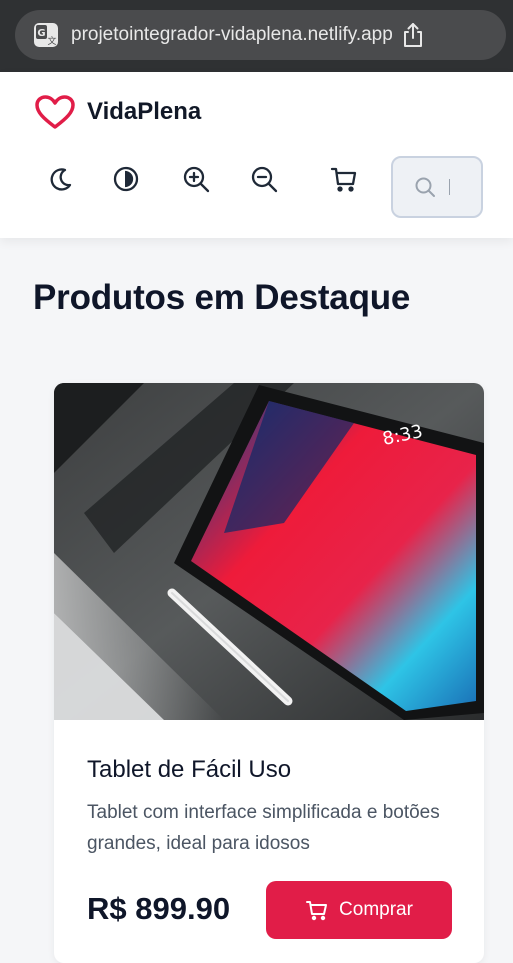 The width and height of the screenshot is (513, 963). I want to click on search-input, so click(437, 187).